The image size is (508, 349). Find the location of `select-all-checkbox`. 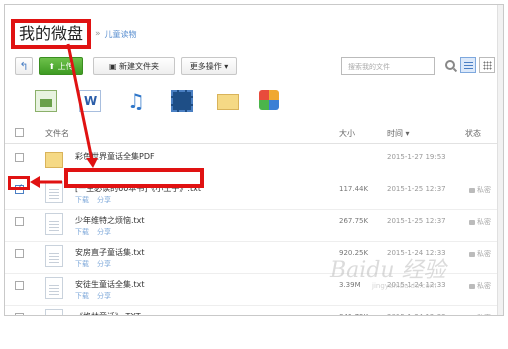

select-all-checkbox is located at coordinates (19, 132).